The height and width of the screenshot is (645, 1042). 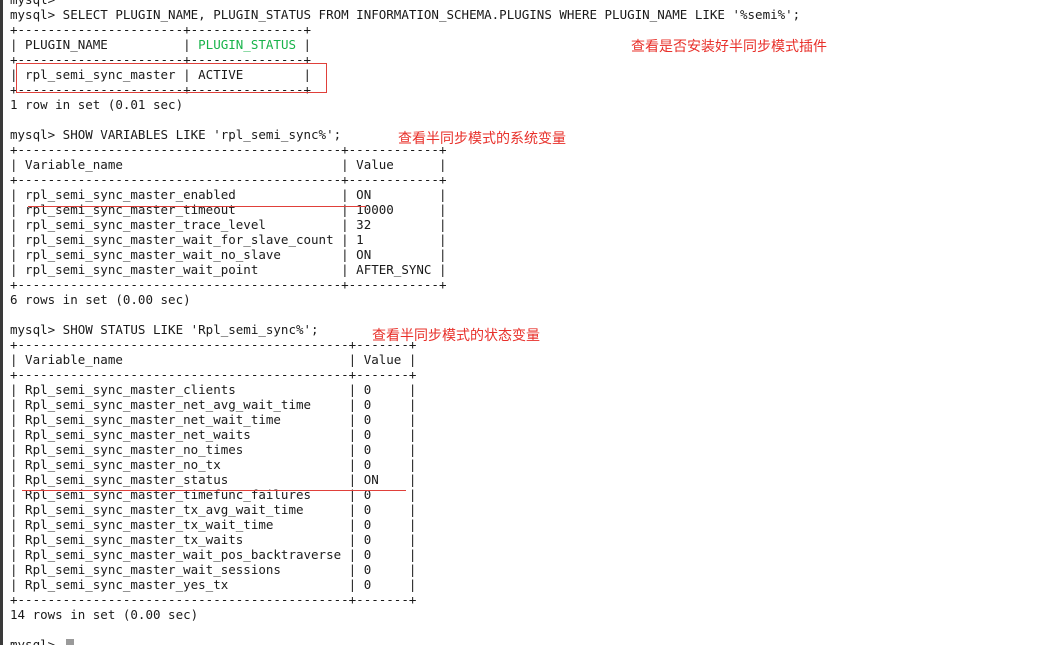 I want to click on terminal-line: | Rpl_semi_sync_master_no_tx | 0 |, so click(x=405, y=464).